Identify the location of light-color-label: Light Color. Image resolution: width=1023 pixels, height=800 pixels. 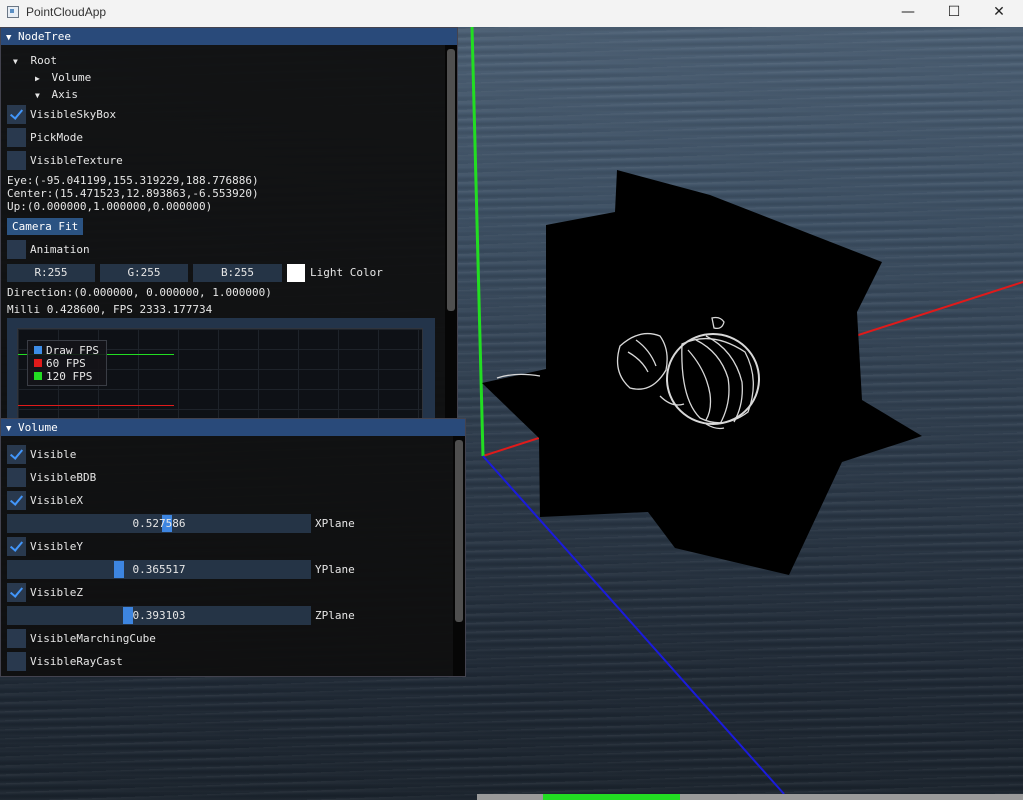
(346, 272).